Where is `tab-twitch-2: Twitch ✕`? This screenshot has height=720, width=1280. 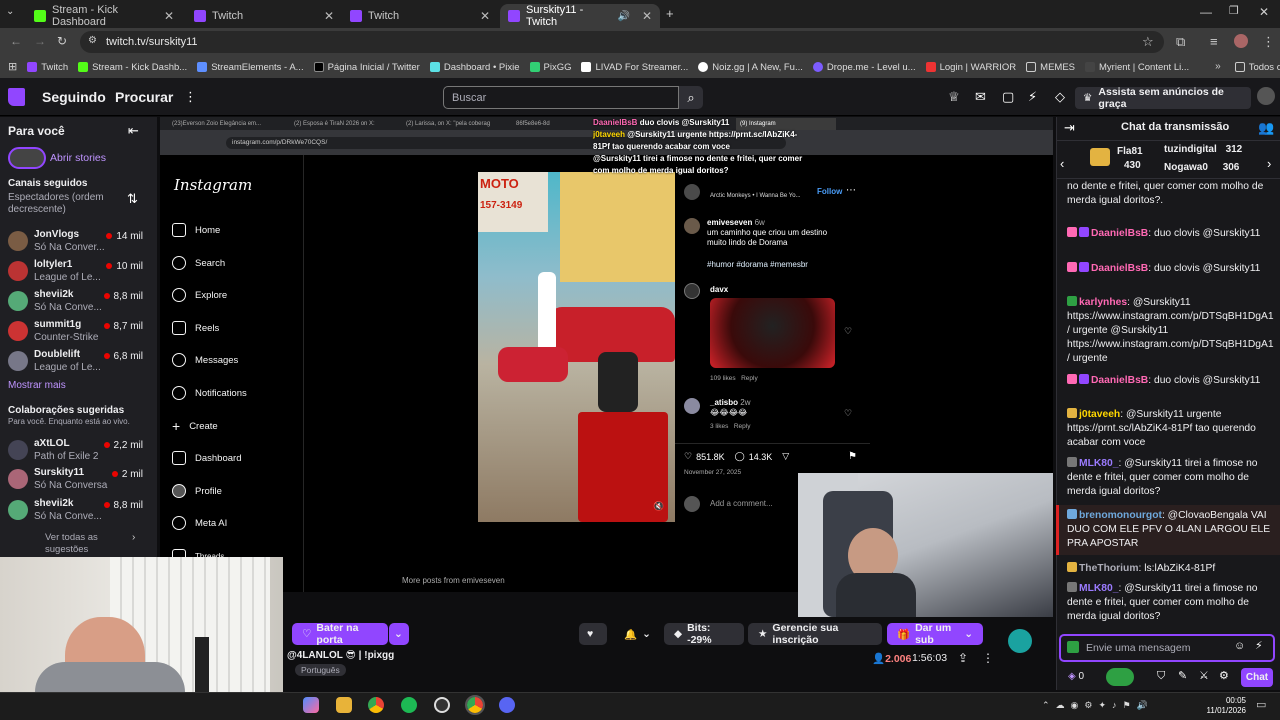 tab-twitch-2: Twitch ✕ is located at coordinates (420, 16).